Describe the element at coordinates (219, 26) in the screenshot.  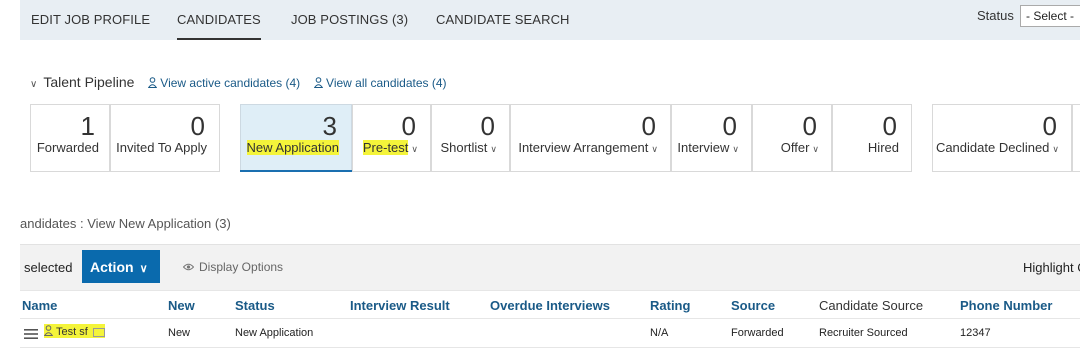
I see `tab-candidates: CANDIDATES` at that location.